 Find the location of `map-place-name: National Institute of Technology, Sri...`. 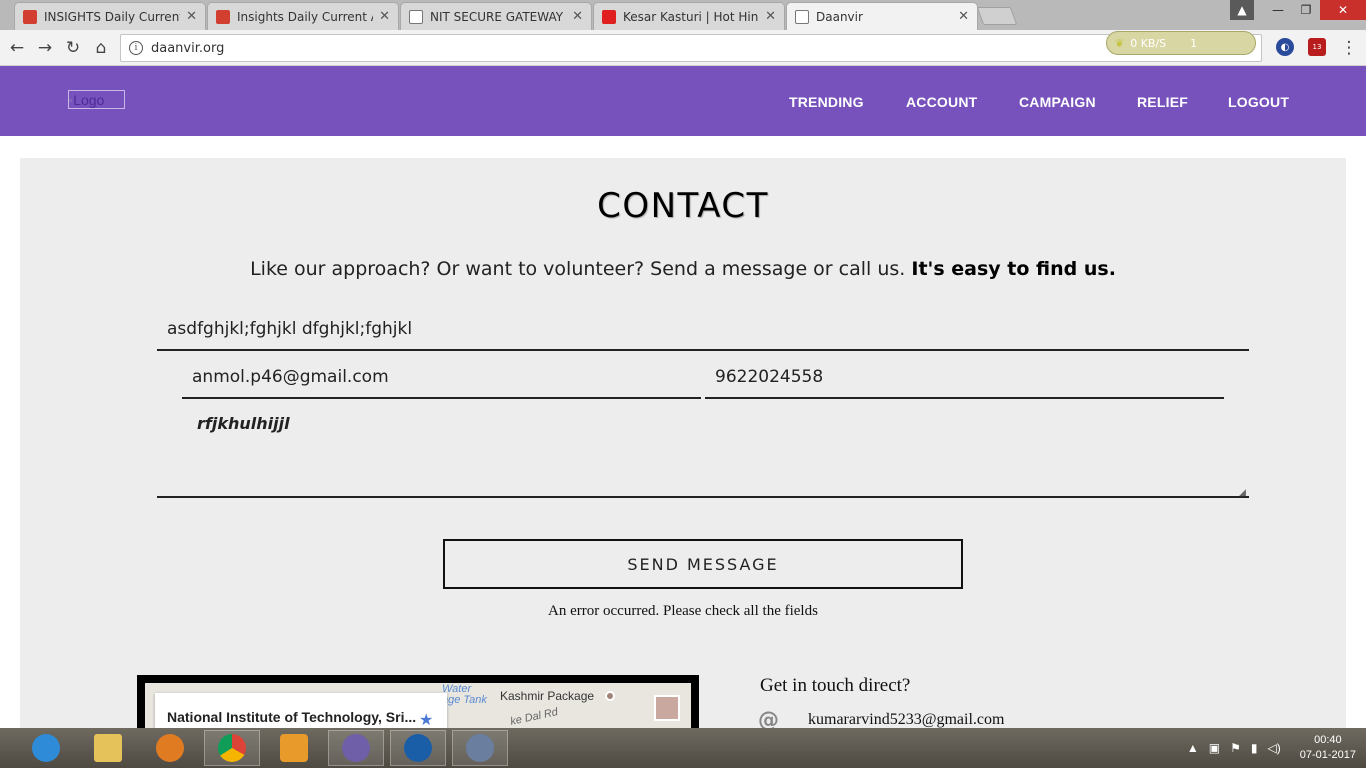

map-place-name: National Institute of Technology, Sri... is located at coordinates (292, 717).